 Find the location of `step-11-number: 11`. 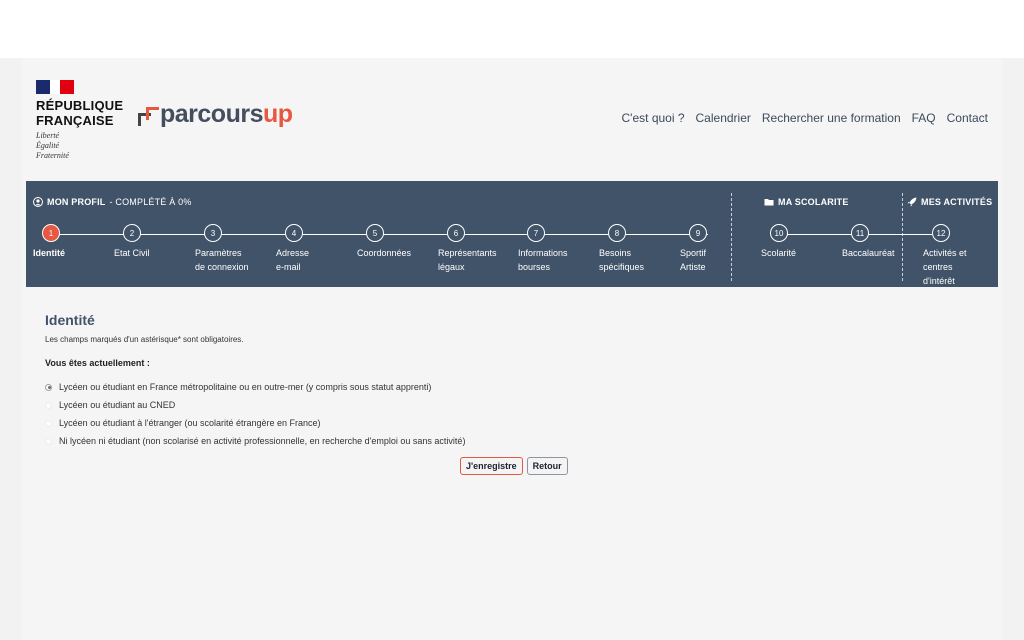

step-11-number: 11 is located at coordinates (860, 233).